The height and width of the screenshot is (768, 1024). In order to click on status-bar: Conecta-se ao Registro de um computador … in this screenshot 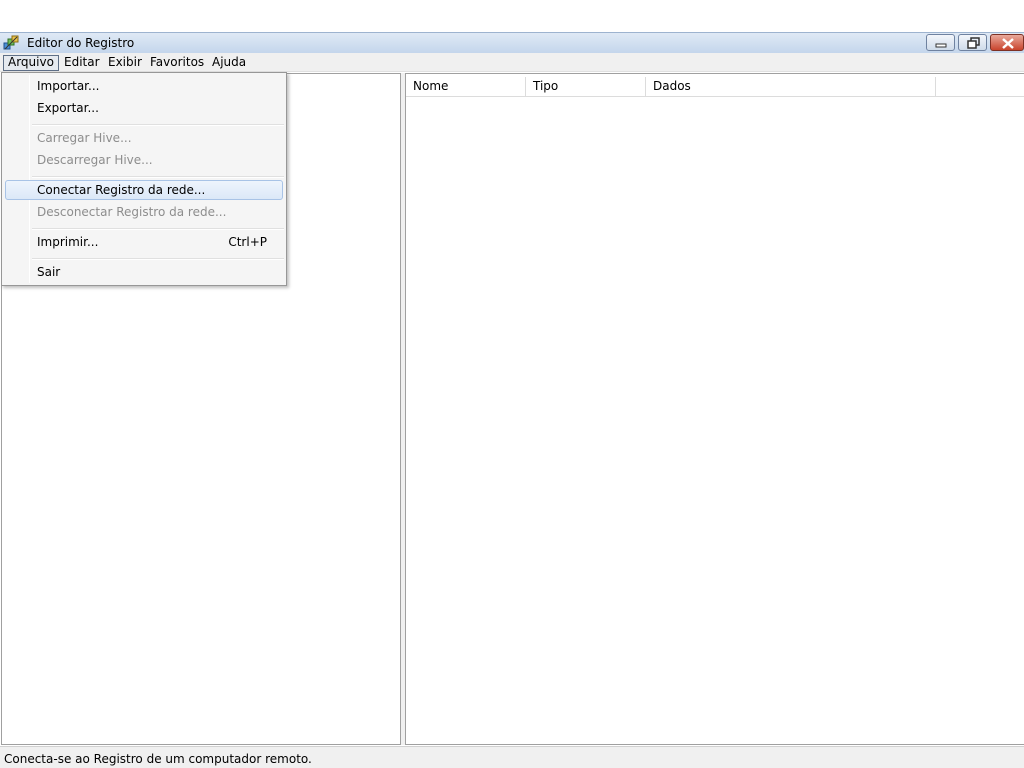, I will do `click(512, 757)`.